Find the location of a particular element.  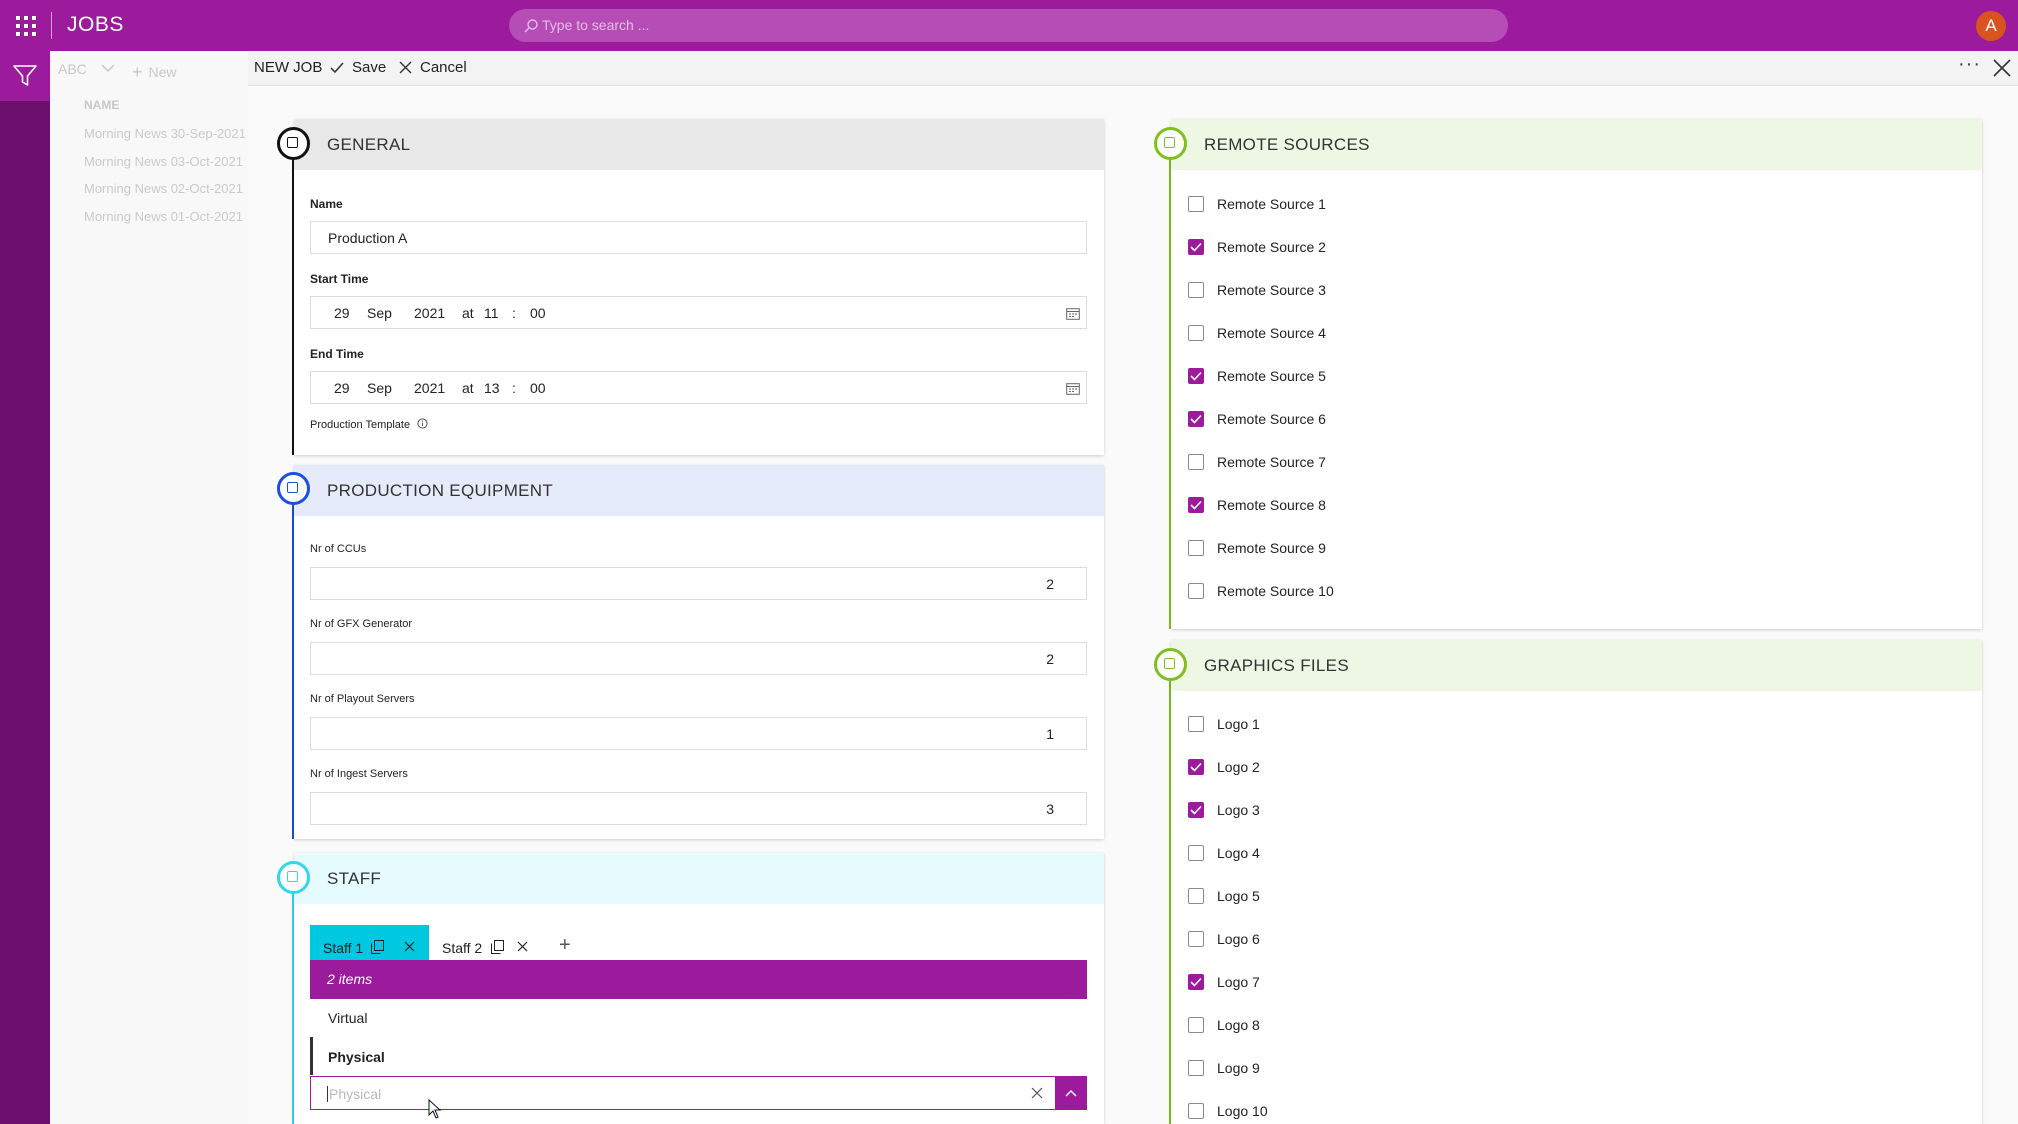

staff-title: STAFF is located at coordinates (354, 878).